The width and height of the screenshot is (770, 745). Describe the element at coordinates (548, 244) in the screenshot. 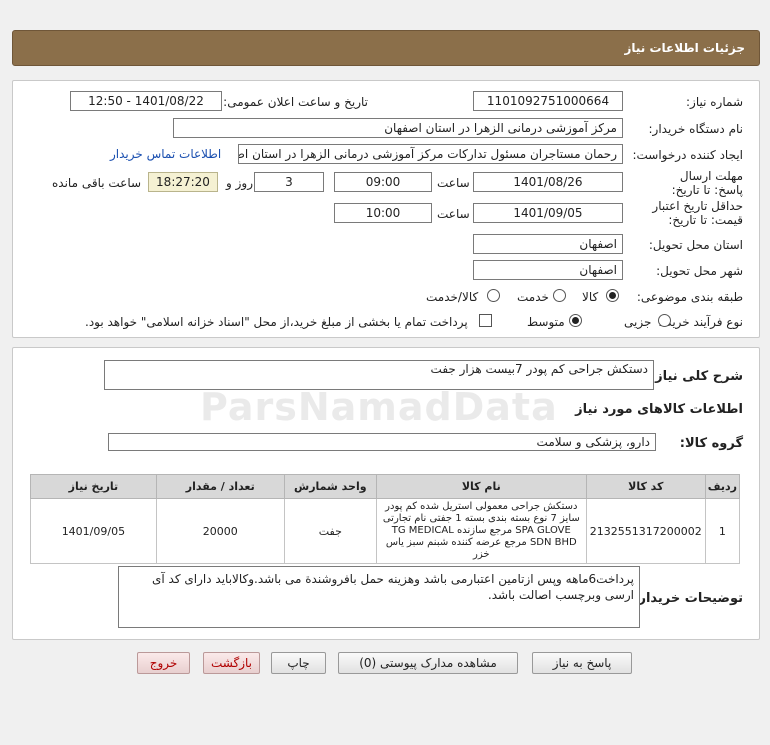

I see `delivery-province-field: اصفهان` at that location.